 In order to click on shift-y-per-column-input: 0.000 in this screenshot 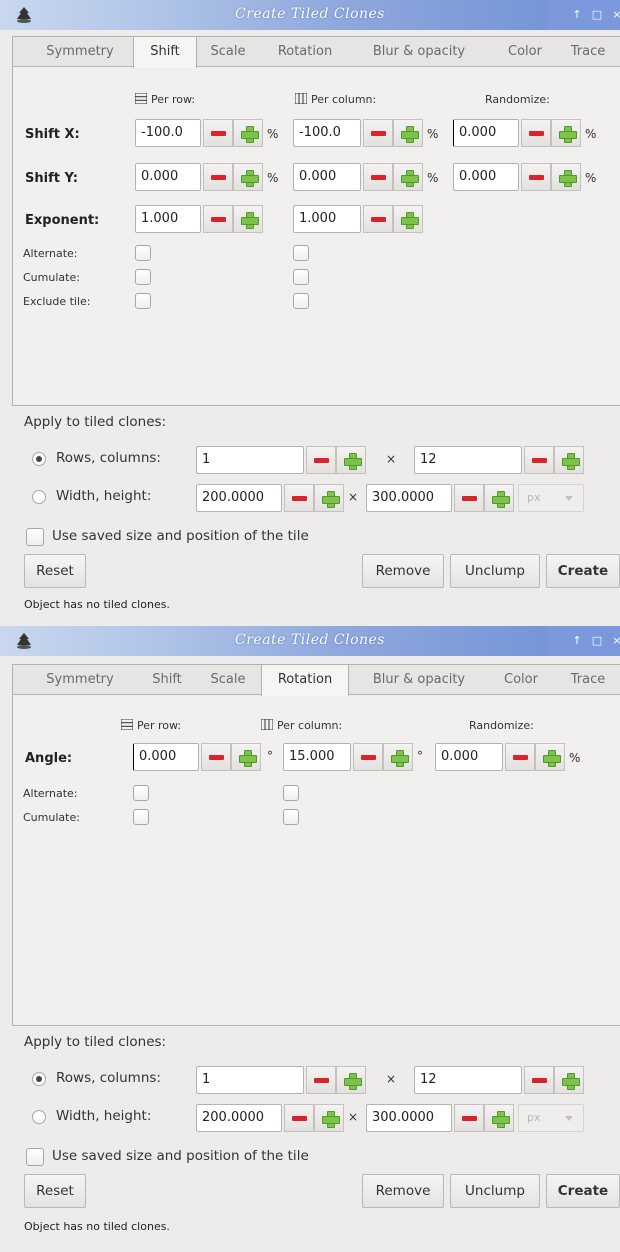, I will do `click(327, 177)`.